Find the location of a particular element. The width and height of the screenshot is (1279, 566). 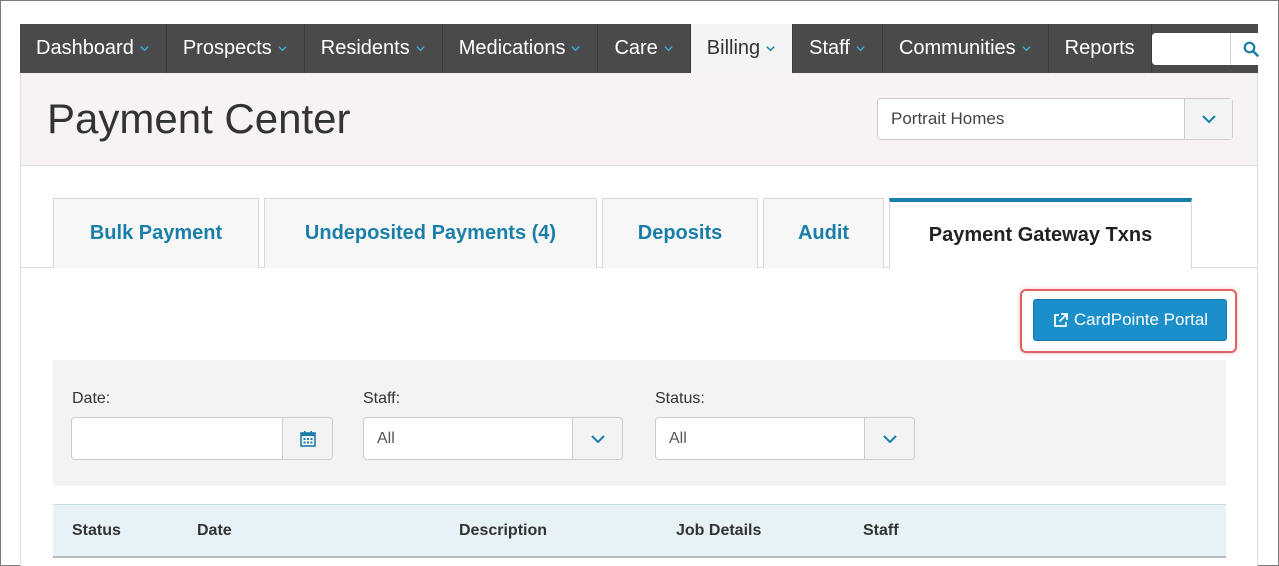

date-input is located at coordinates (177, 438).